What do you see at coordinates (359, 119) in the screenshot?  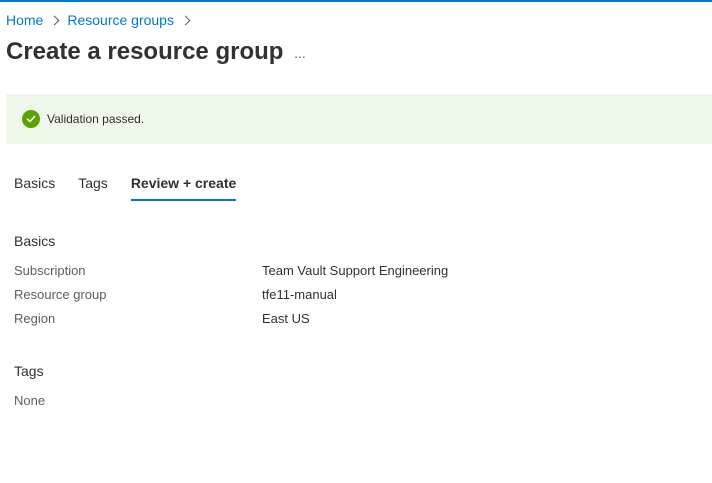 I see `validation-banner: Validation passed.` at bounding box center [359, 119].